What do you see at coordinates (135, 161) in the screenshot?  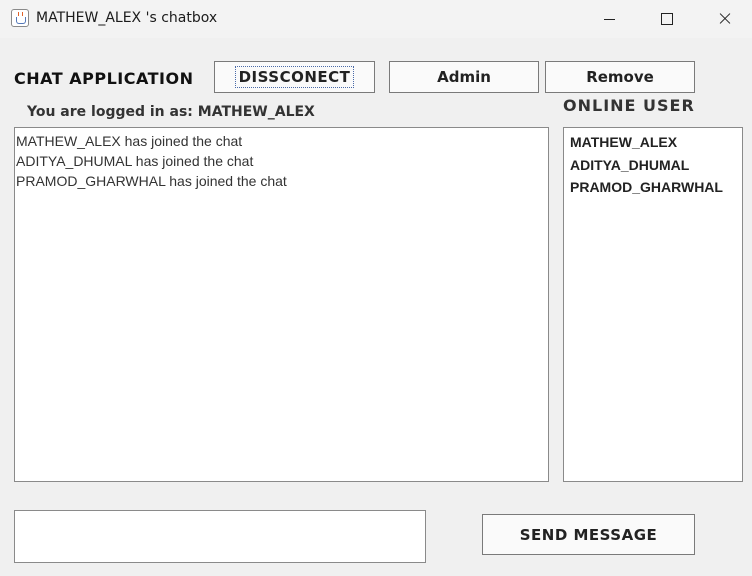 I see `chat-message: ADITYA_DHUMAL has joined the chat` at bounding box center [135, 161].